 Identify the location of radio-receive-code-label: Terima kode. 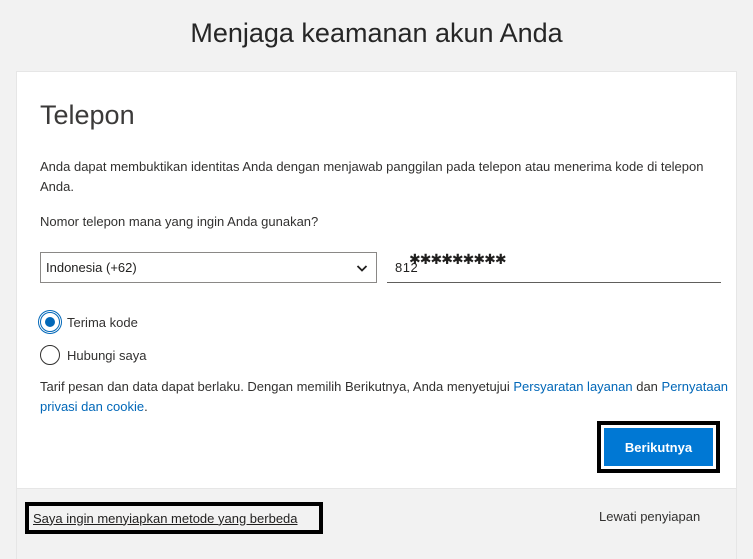
(102, 322).